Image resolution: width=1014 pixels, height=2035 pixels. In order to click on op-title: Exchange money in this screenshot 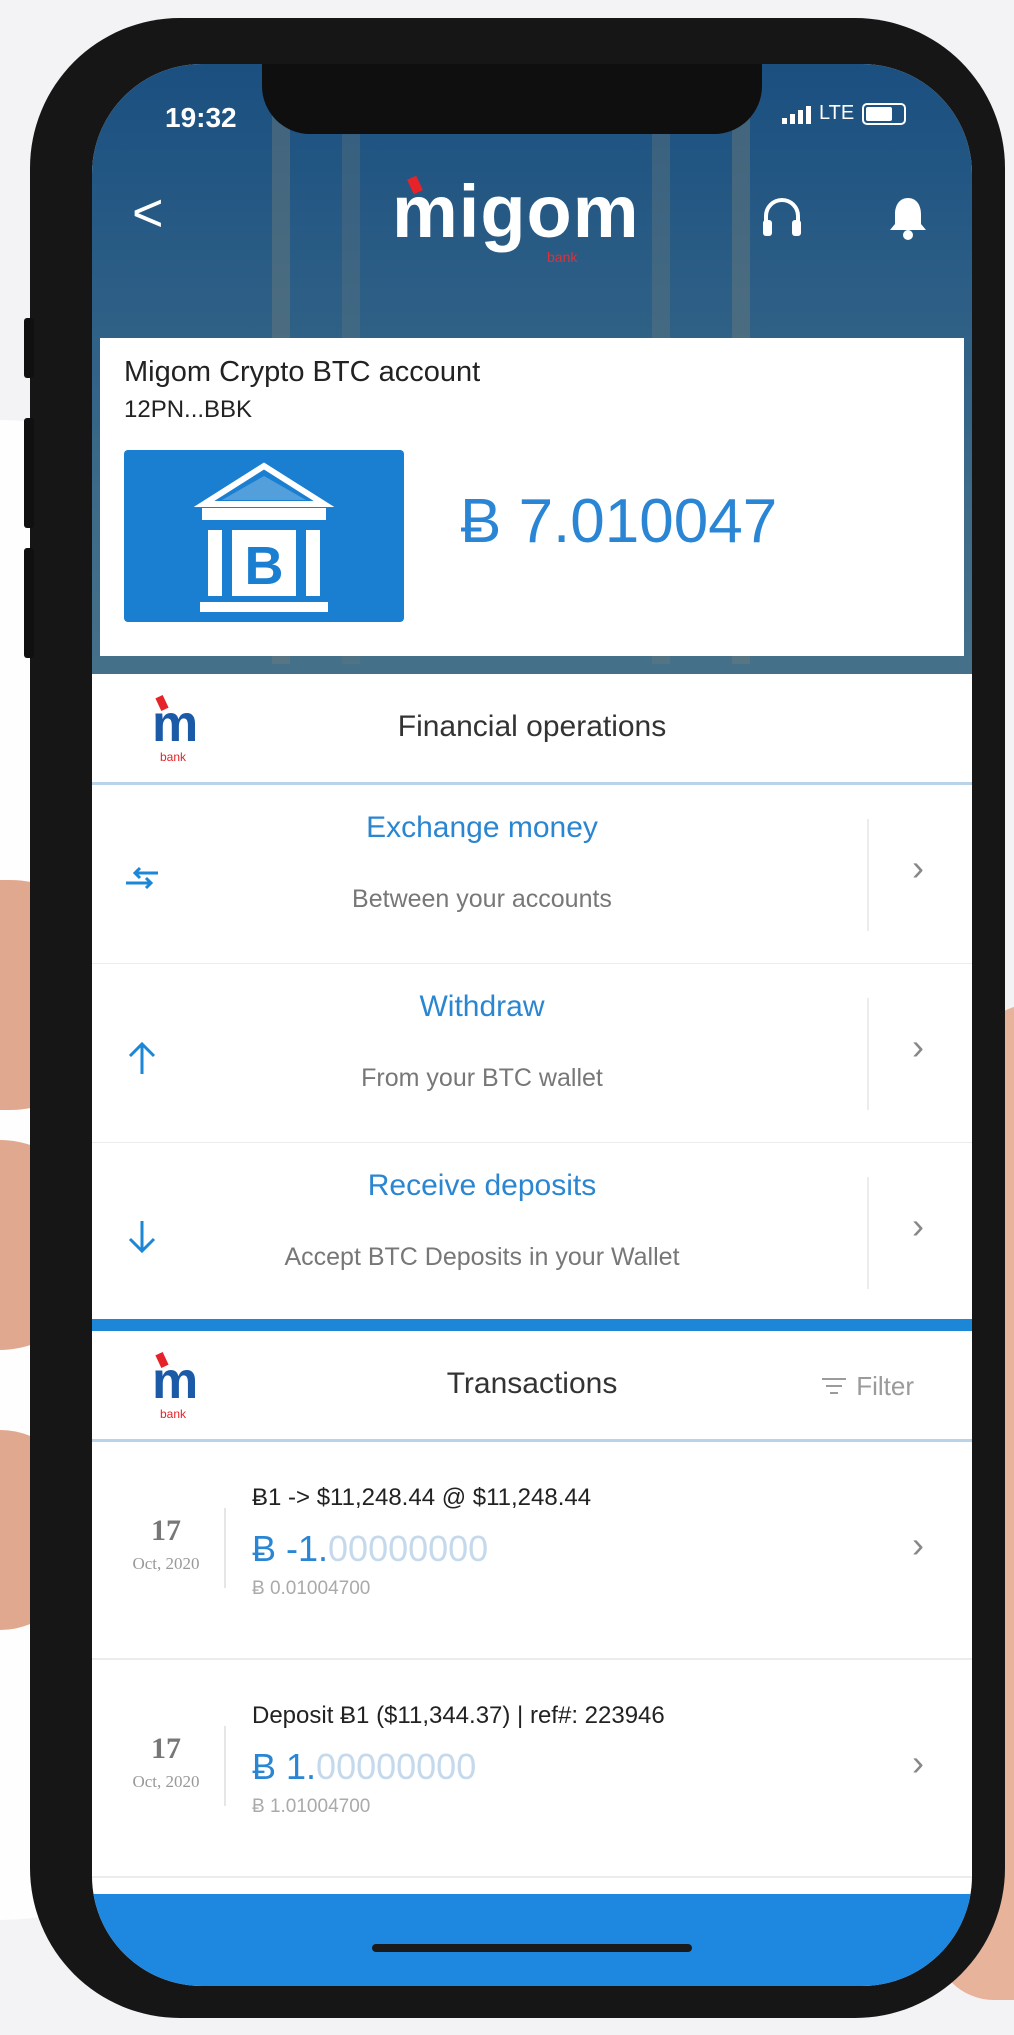, I will do `click(482, 827)`.